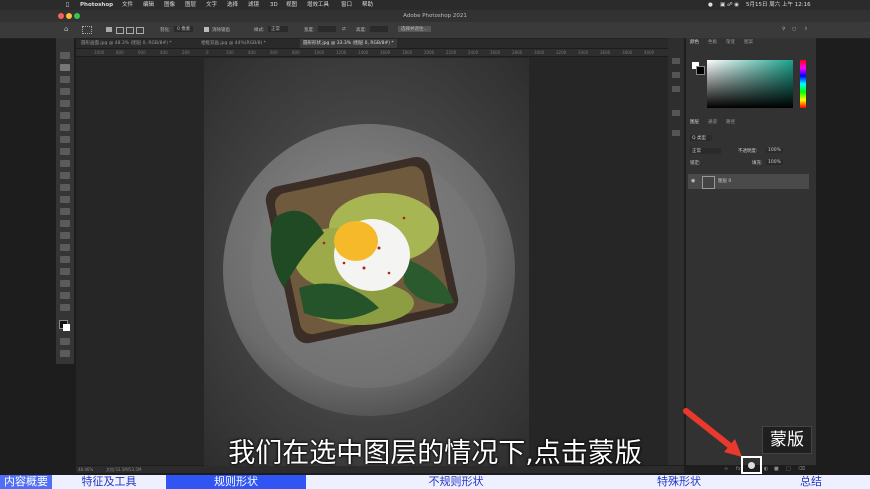 This screenshot has height=489, width=870. I want to click on marquee-tool-icon, so click(65, 67).